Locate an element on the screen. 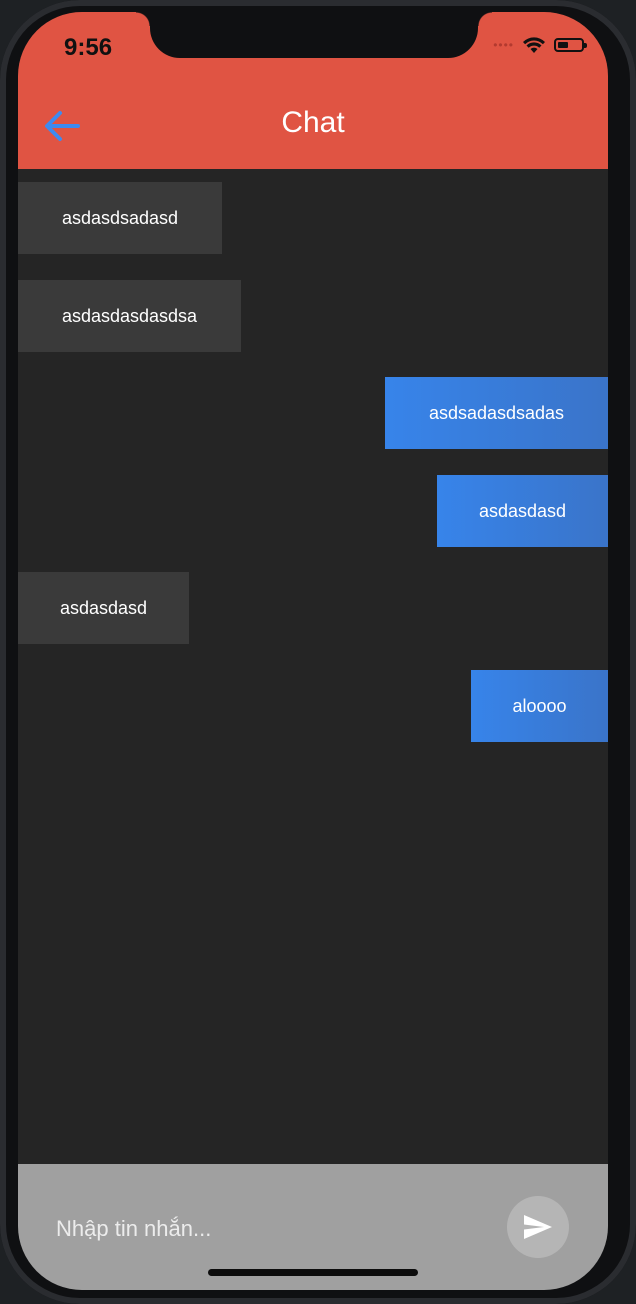  message-bubble-incoming: asdasdasd is located at coordinates (103, 608).